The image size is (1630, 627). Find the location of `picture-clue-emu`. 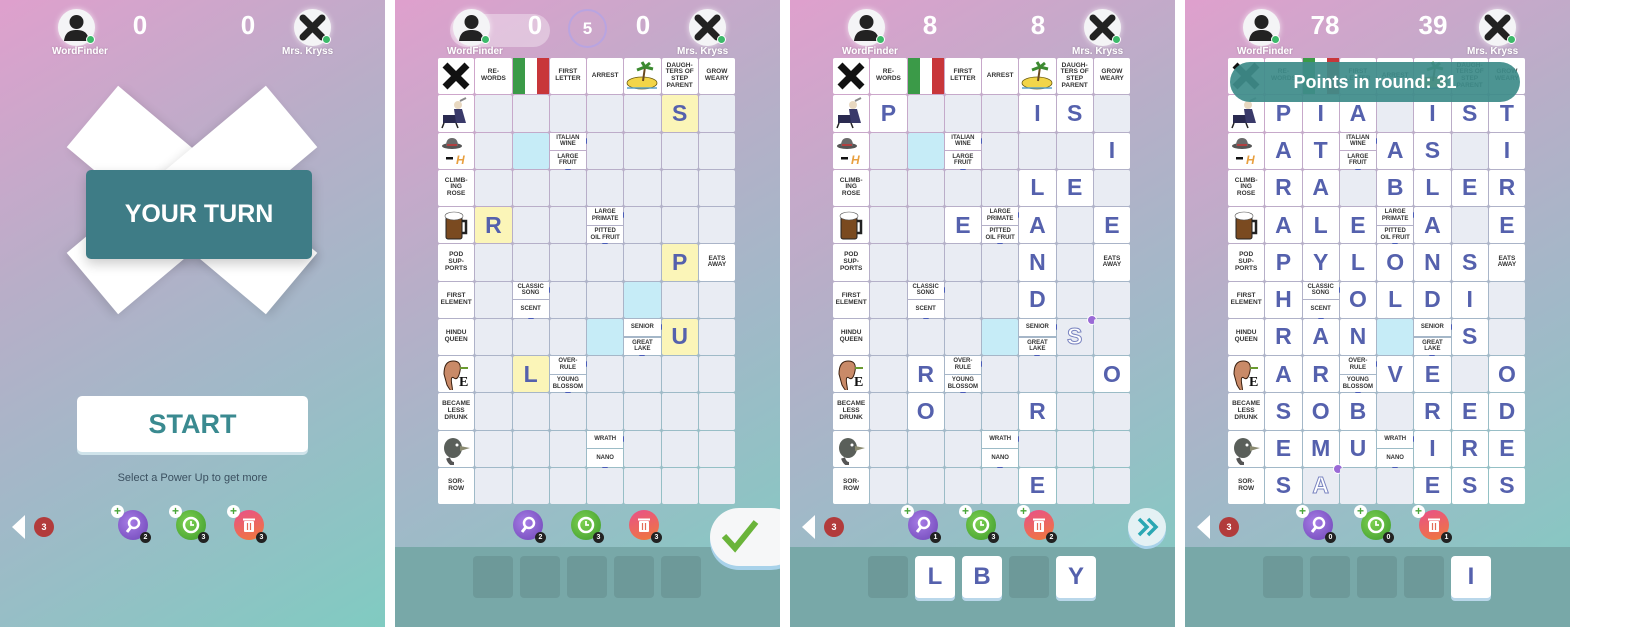

picture-clue-emu is located at coordinates (1246, 448).